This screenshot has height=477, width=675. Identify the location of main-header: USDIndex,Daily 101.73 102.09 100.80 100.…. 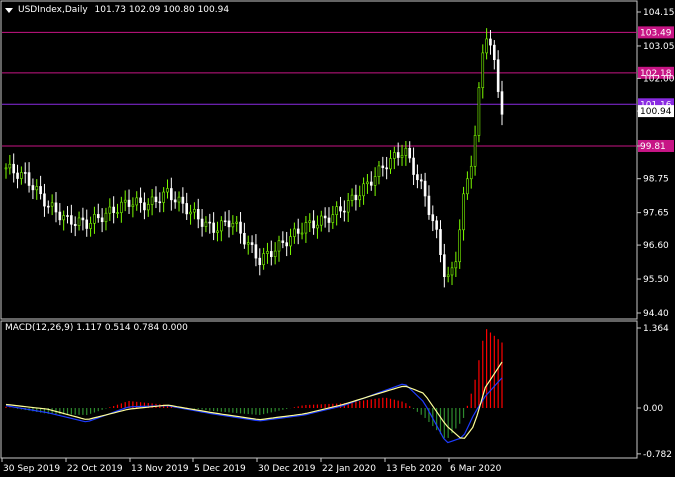
(123, 10).